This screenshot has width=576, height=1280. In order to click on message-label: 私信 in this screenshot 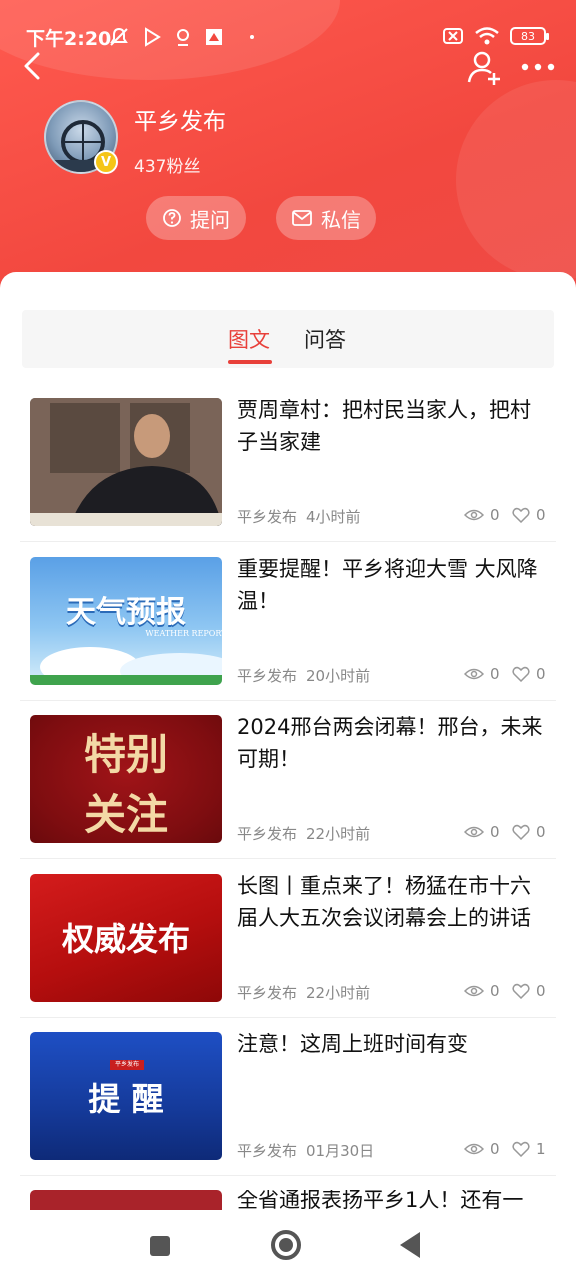, I will do `click(341, 219)`.